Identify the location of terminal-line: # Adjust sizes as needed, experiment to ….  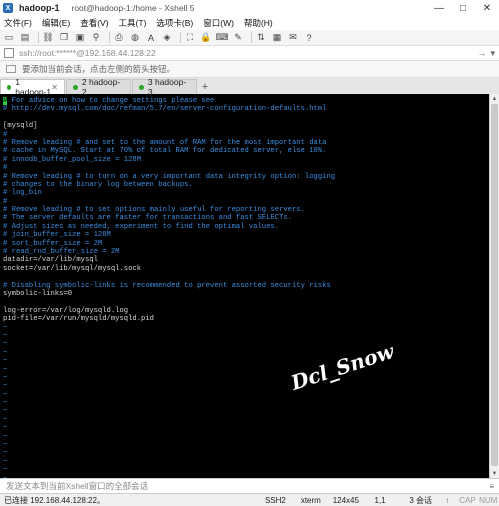
(141, 226).